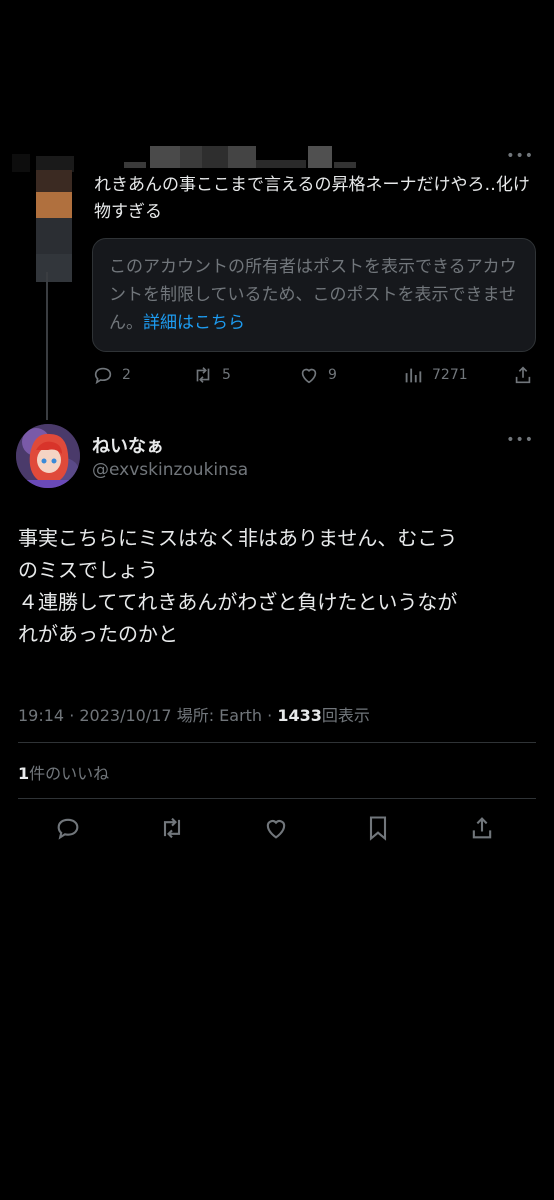 The width and height of the screenshot is (554, 1200). I want to click on likes-label: 件のいいね, so click(69, 773).